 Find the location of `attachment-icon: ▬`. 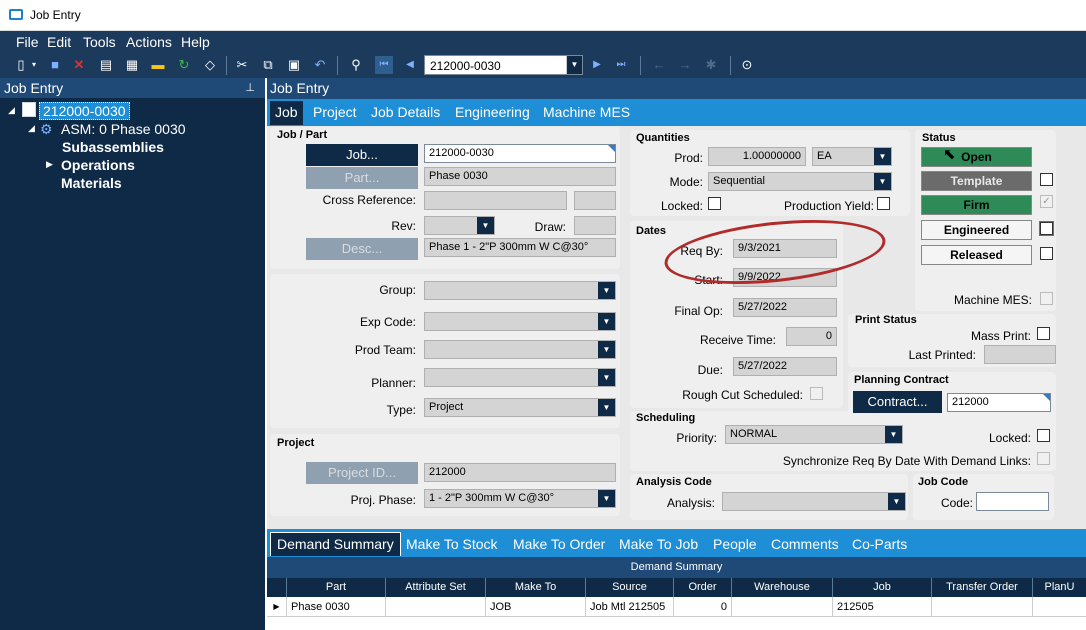

attachment-icon: ▬ is located at coordinates (158, 65).